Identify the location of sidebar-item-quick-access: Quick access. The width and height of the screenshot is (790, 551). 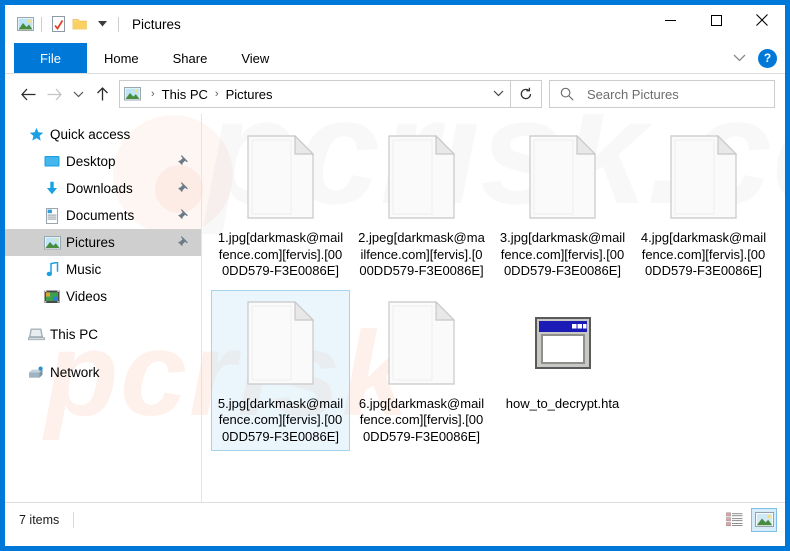
(103, 134).